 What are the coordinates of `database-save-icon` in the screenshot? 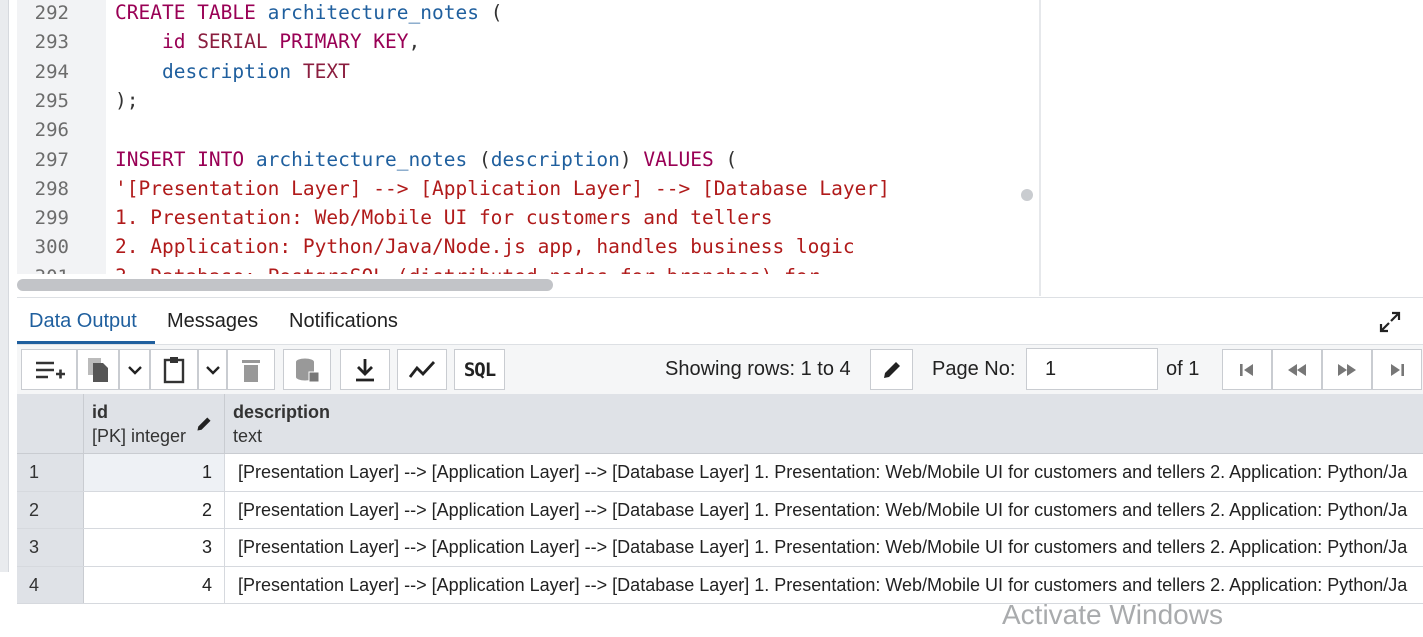 It's located at (308, 370).